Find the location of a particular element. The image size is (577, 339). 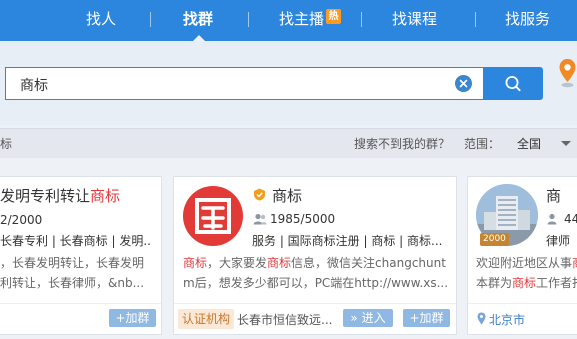

nav-find-courses: 找课程 is located at coordinates (414, 20).